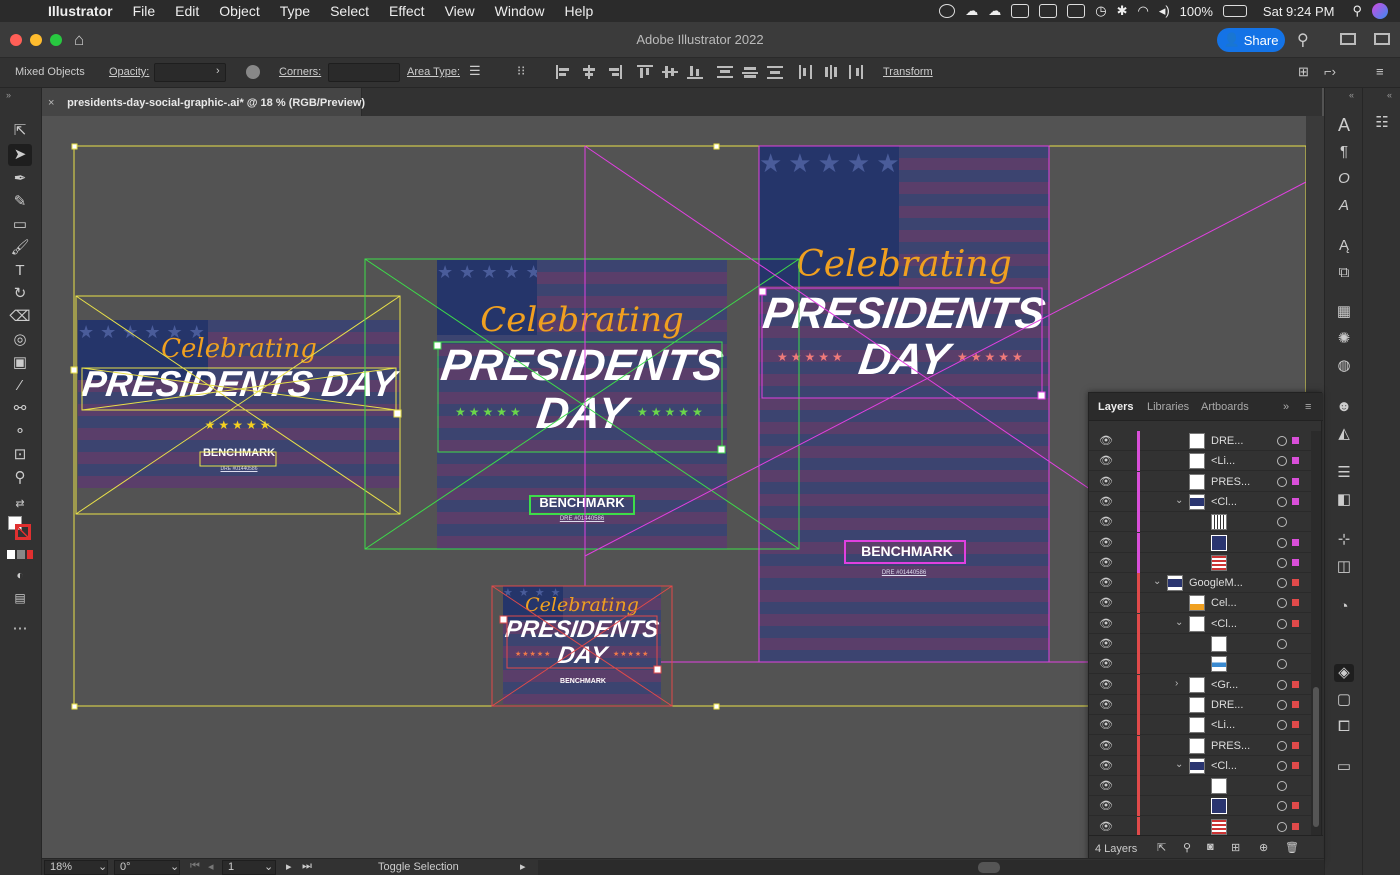 The width and height of the screenshot is (1400, 875). What do you see at coordinates (1330, 71) in the screenshot?
I see `puppet-warp-icon: ⌐›` at bounding box center [1330, 71].